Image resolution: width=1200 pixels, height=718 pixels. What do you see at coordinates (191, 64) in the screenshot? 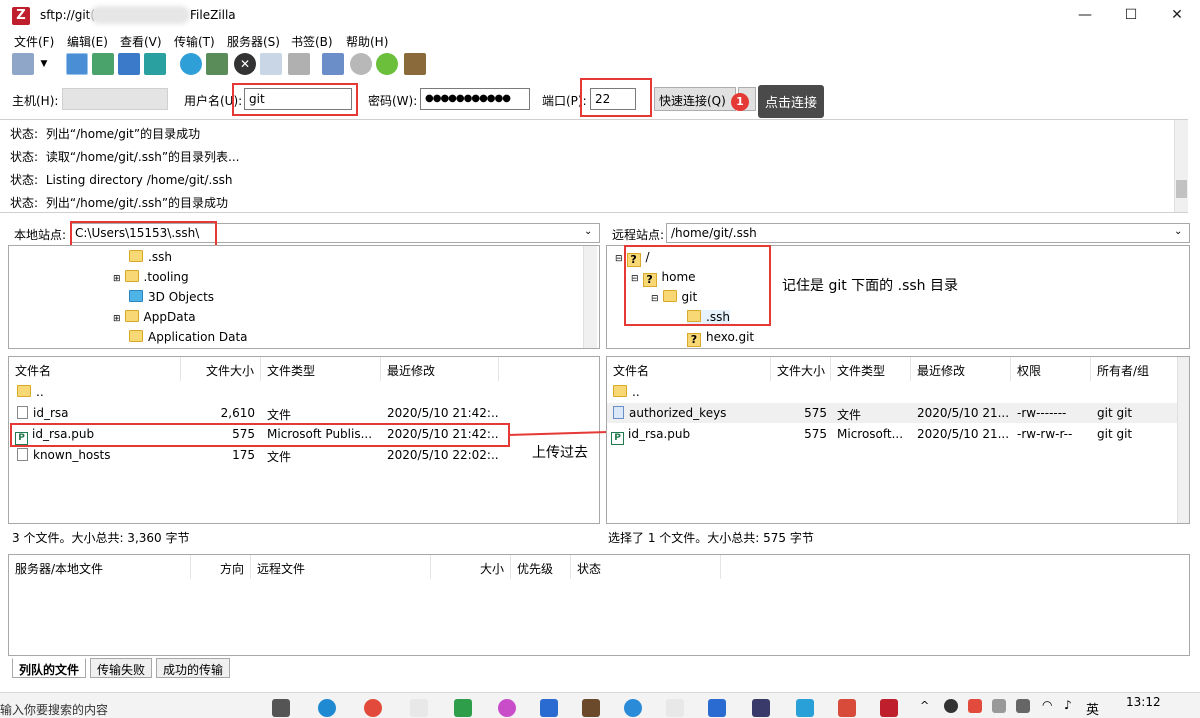
I see `refresh-icon` at bounding box center [191, 64].